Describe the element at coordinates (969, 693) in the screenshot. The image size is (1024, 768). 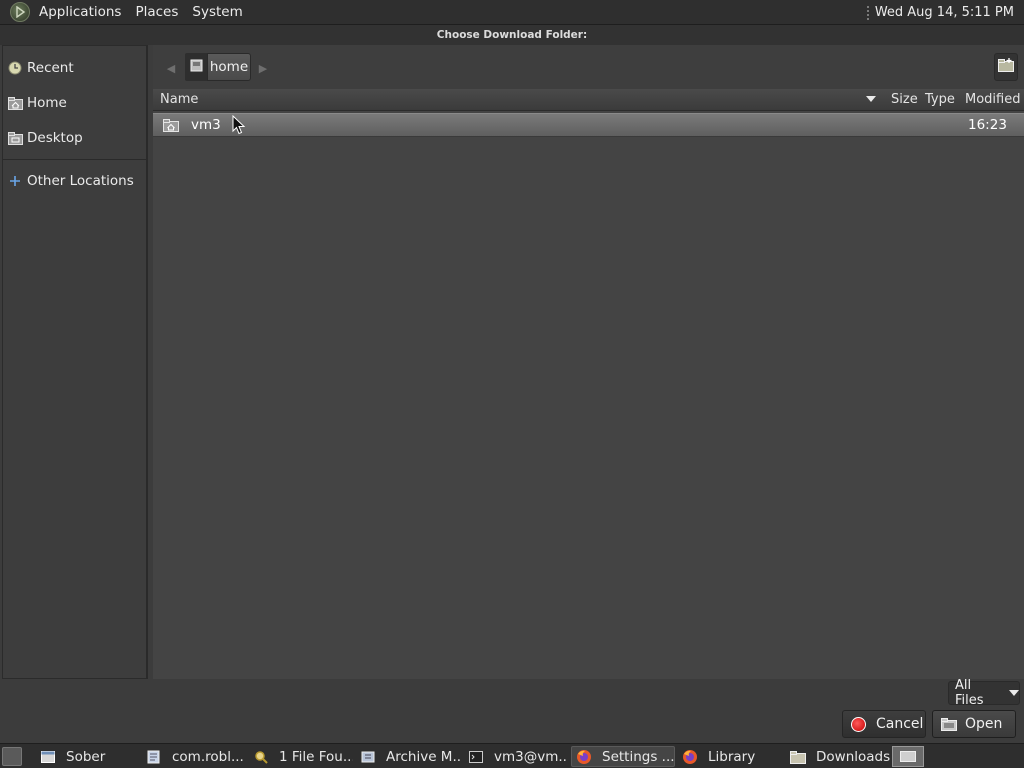
I see `file-filter-value: All Files` at that location.